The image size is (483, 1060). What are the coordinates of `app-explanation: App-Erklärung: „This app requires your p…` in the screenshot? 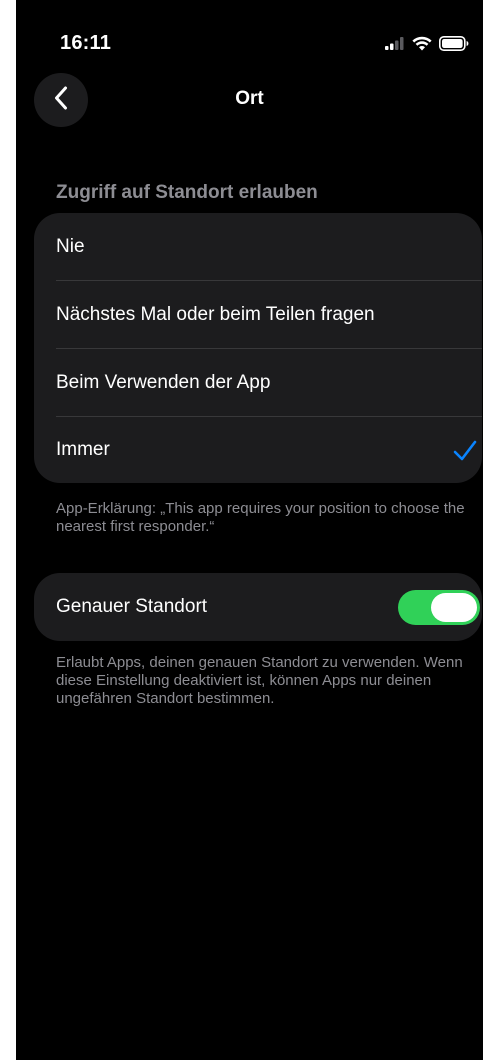 It's located at (260, 517).